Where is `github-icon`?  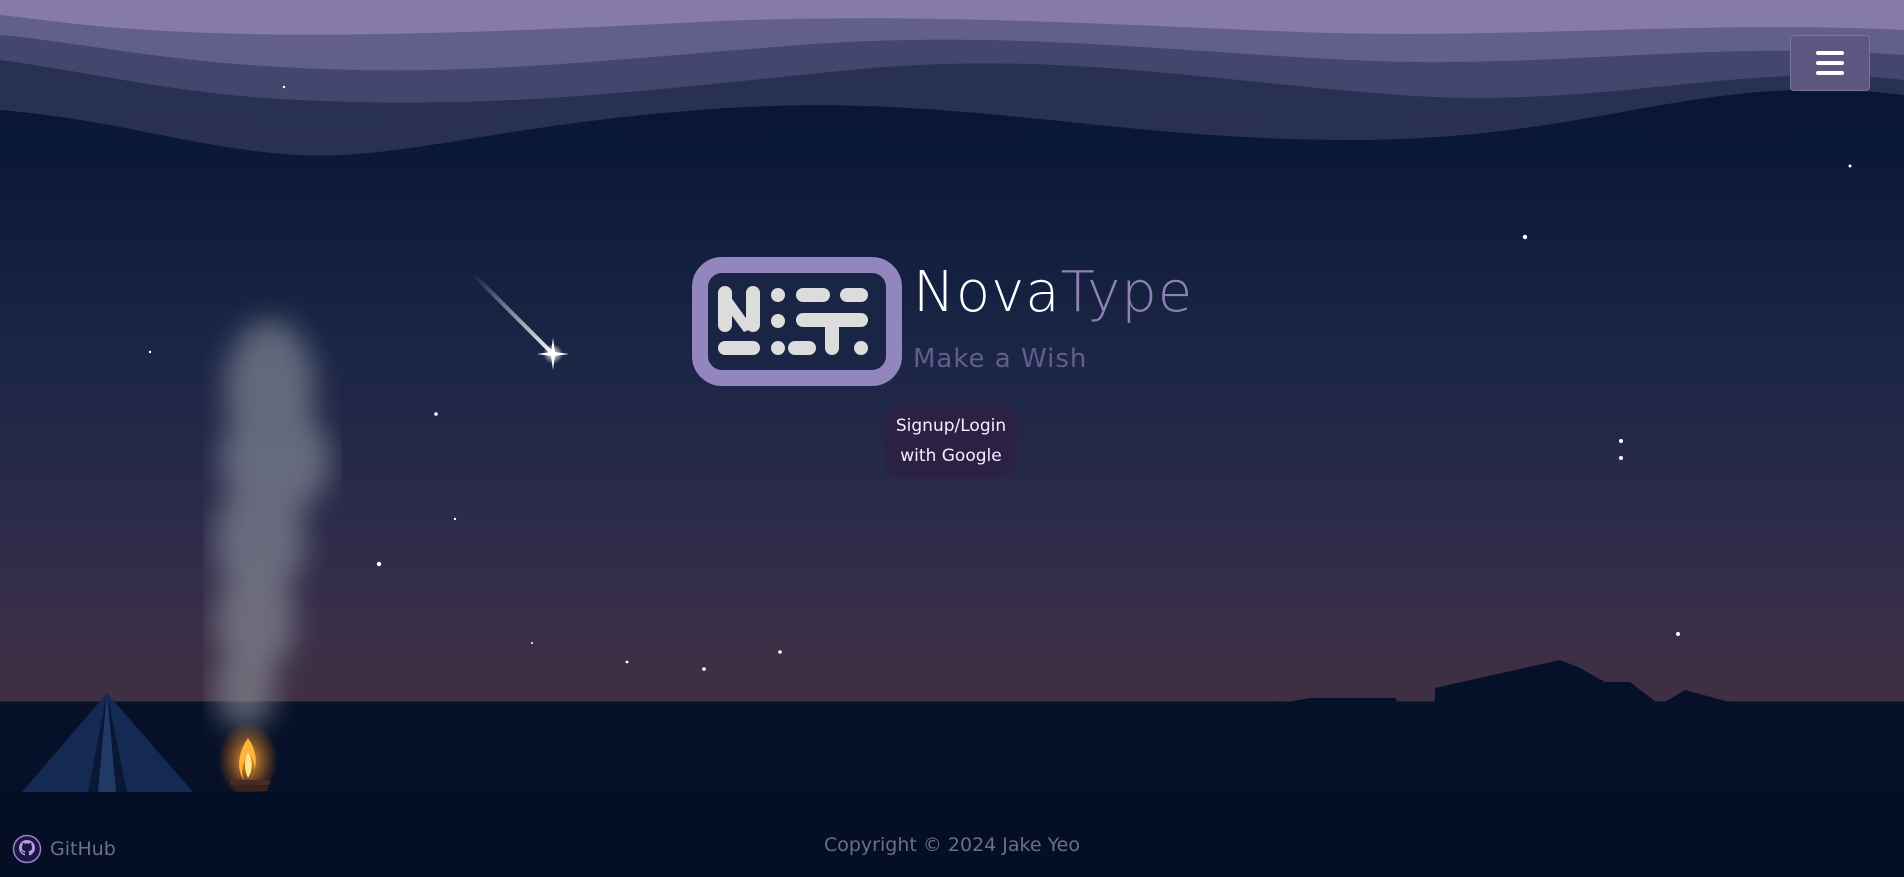 github-icon is located at coordinates (27, 849).